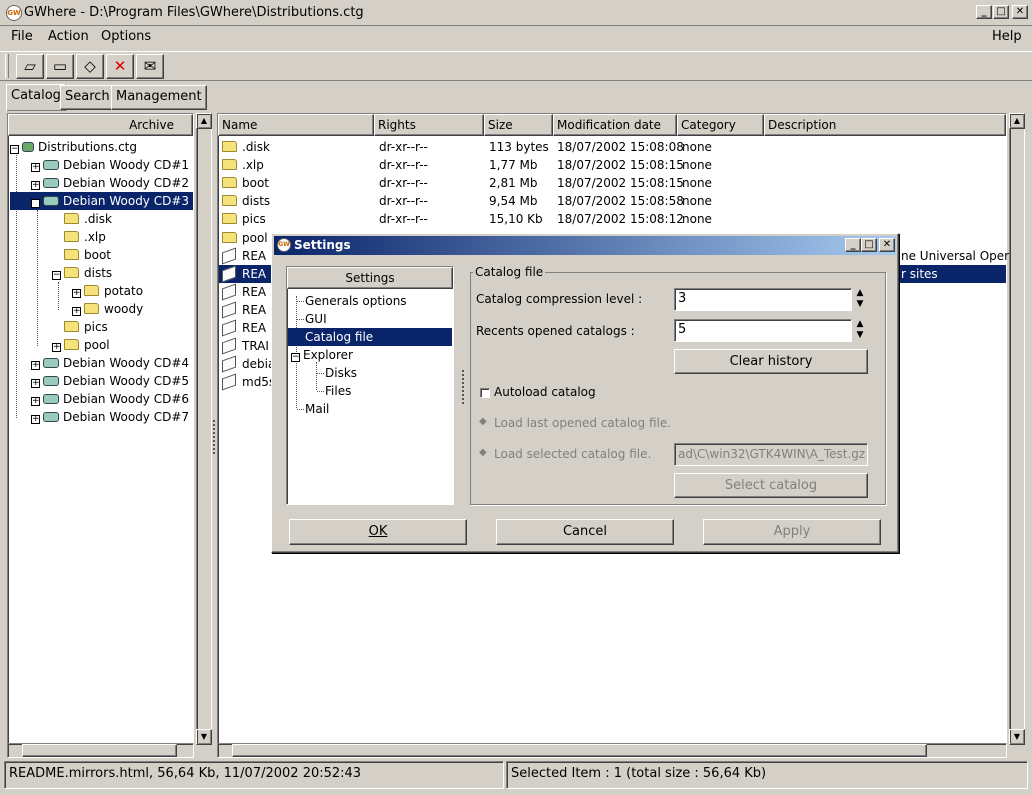  Describe the element at coordinates (771, 454) in the screenshot. I see `catalog-path-input: ad\C\win32\GTK4WIN\A_Test.gz` at that location.